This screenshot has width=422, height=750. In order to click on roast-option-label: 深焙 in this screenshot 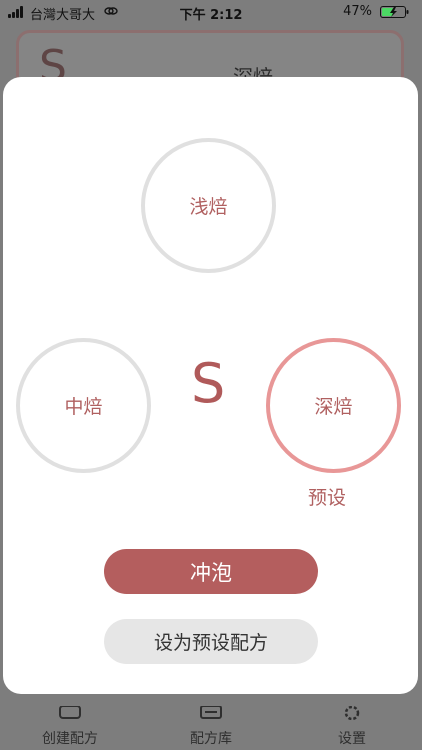, I will do `click(333, 407)`.